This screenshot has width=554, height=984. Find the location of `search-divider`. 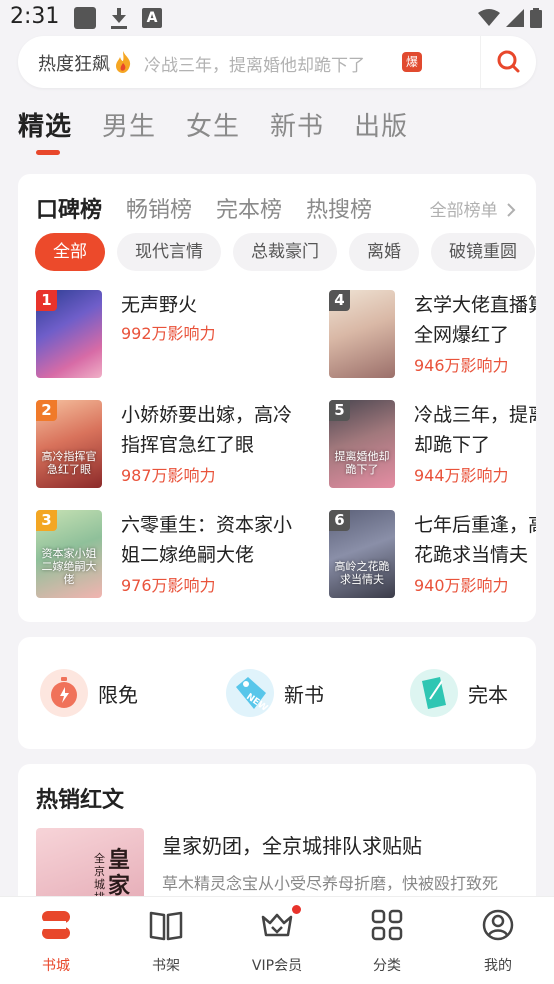

search-divider is located at coordinates (480, 62).